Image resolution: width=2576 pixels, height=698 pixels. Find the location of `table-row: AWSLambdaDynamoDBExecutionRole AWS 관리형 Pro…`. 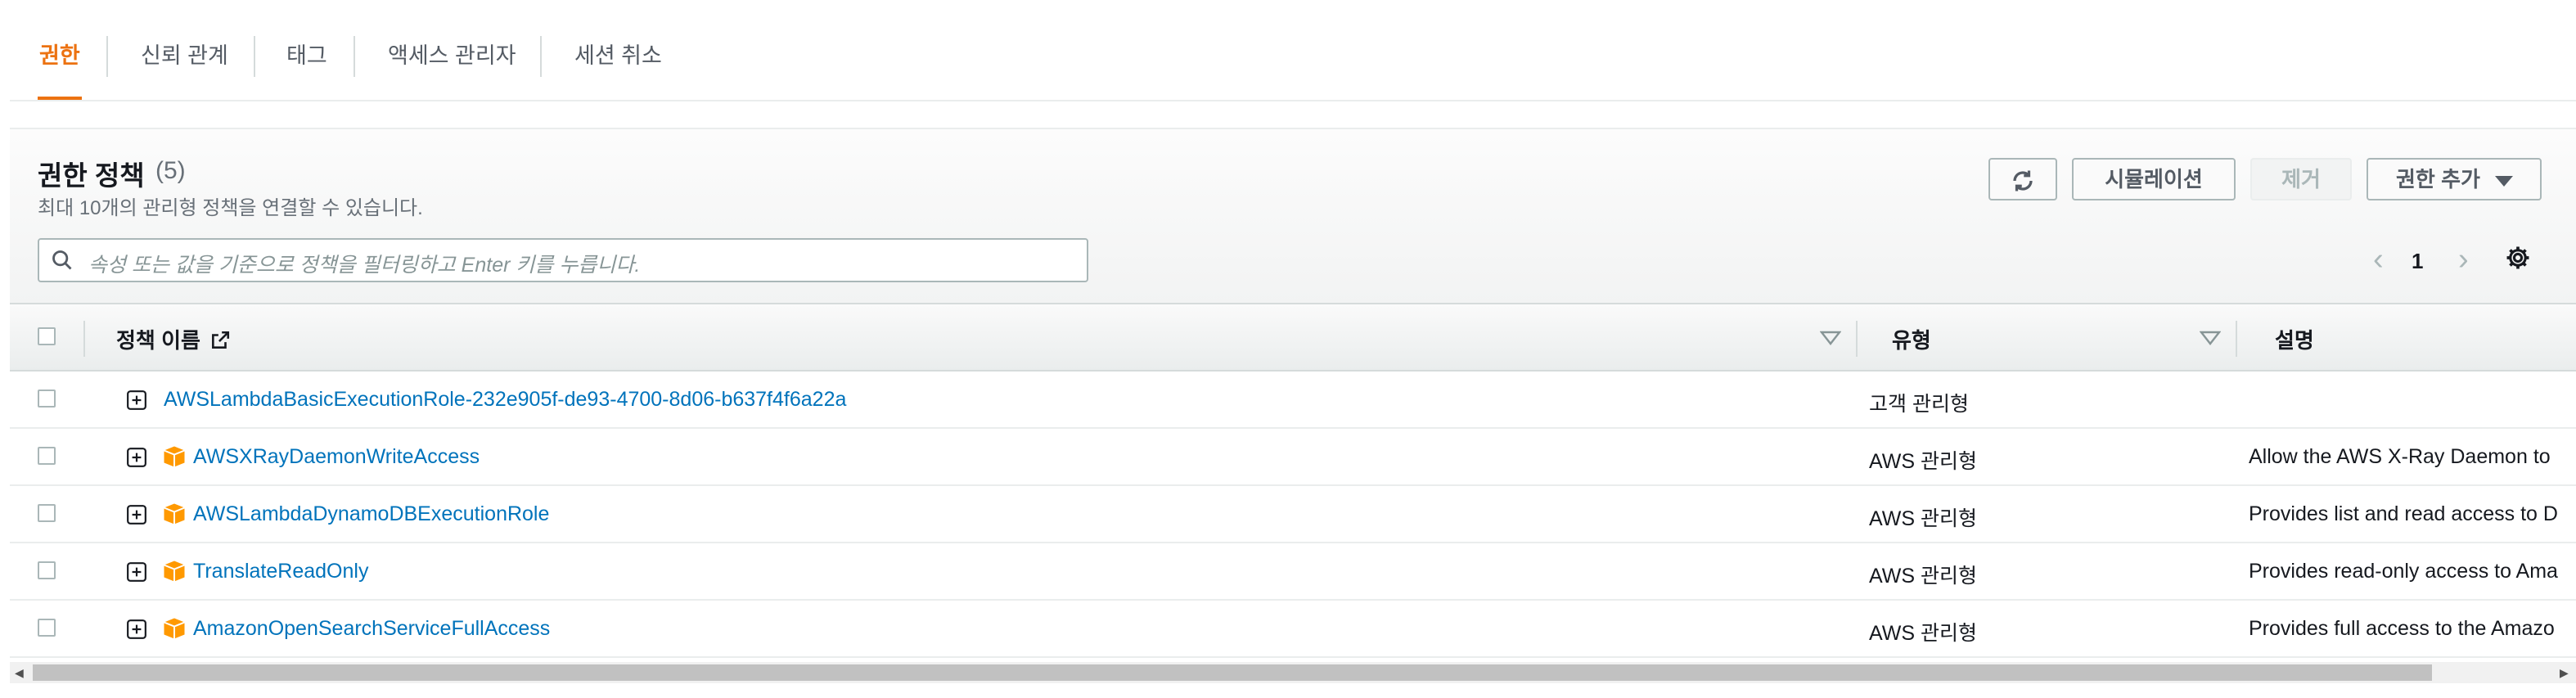

table-row: AWSLambdaDynamoDBExecutionRole AWS 관리형 Pro… is located at coordinates (1293, 514).